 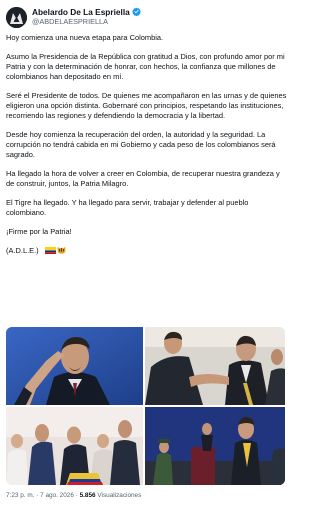 I want to click on post-paragraph: ¡Firme por la Patria!, so click(x=39, y=231).